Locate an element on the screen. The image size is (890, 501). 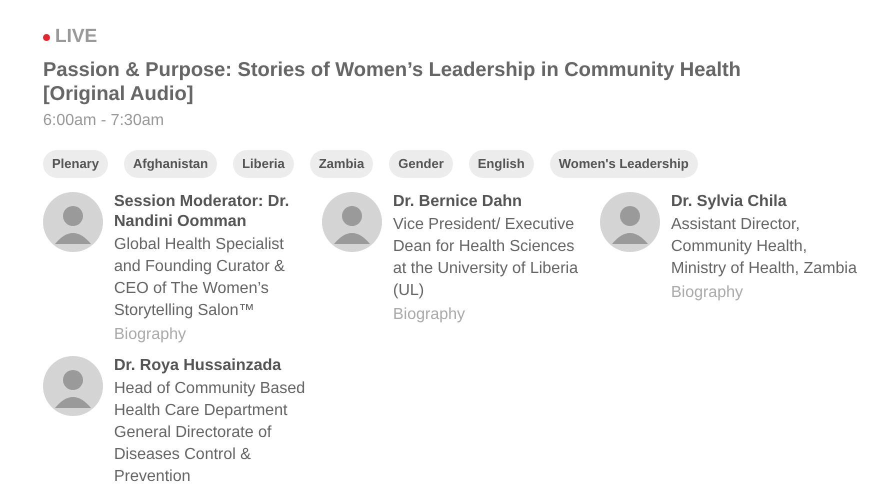
speaker-name: Dr. Sylvia Chila is located at coordinates (729, 202).